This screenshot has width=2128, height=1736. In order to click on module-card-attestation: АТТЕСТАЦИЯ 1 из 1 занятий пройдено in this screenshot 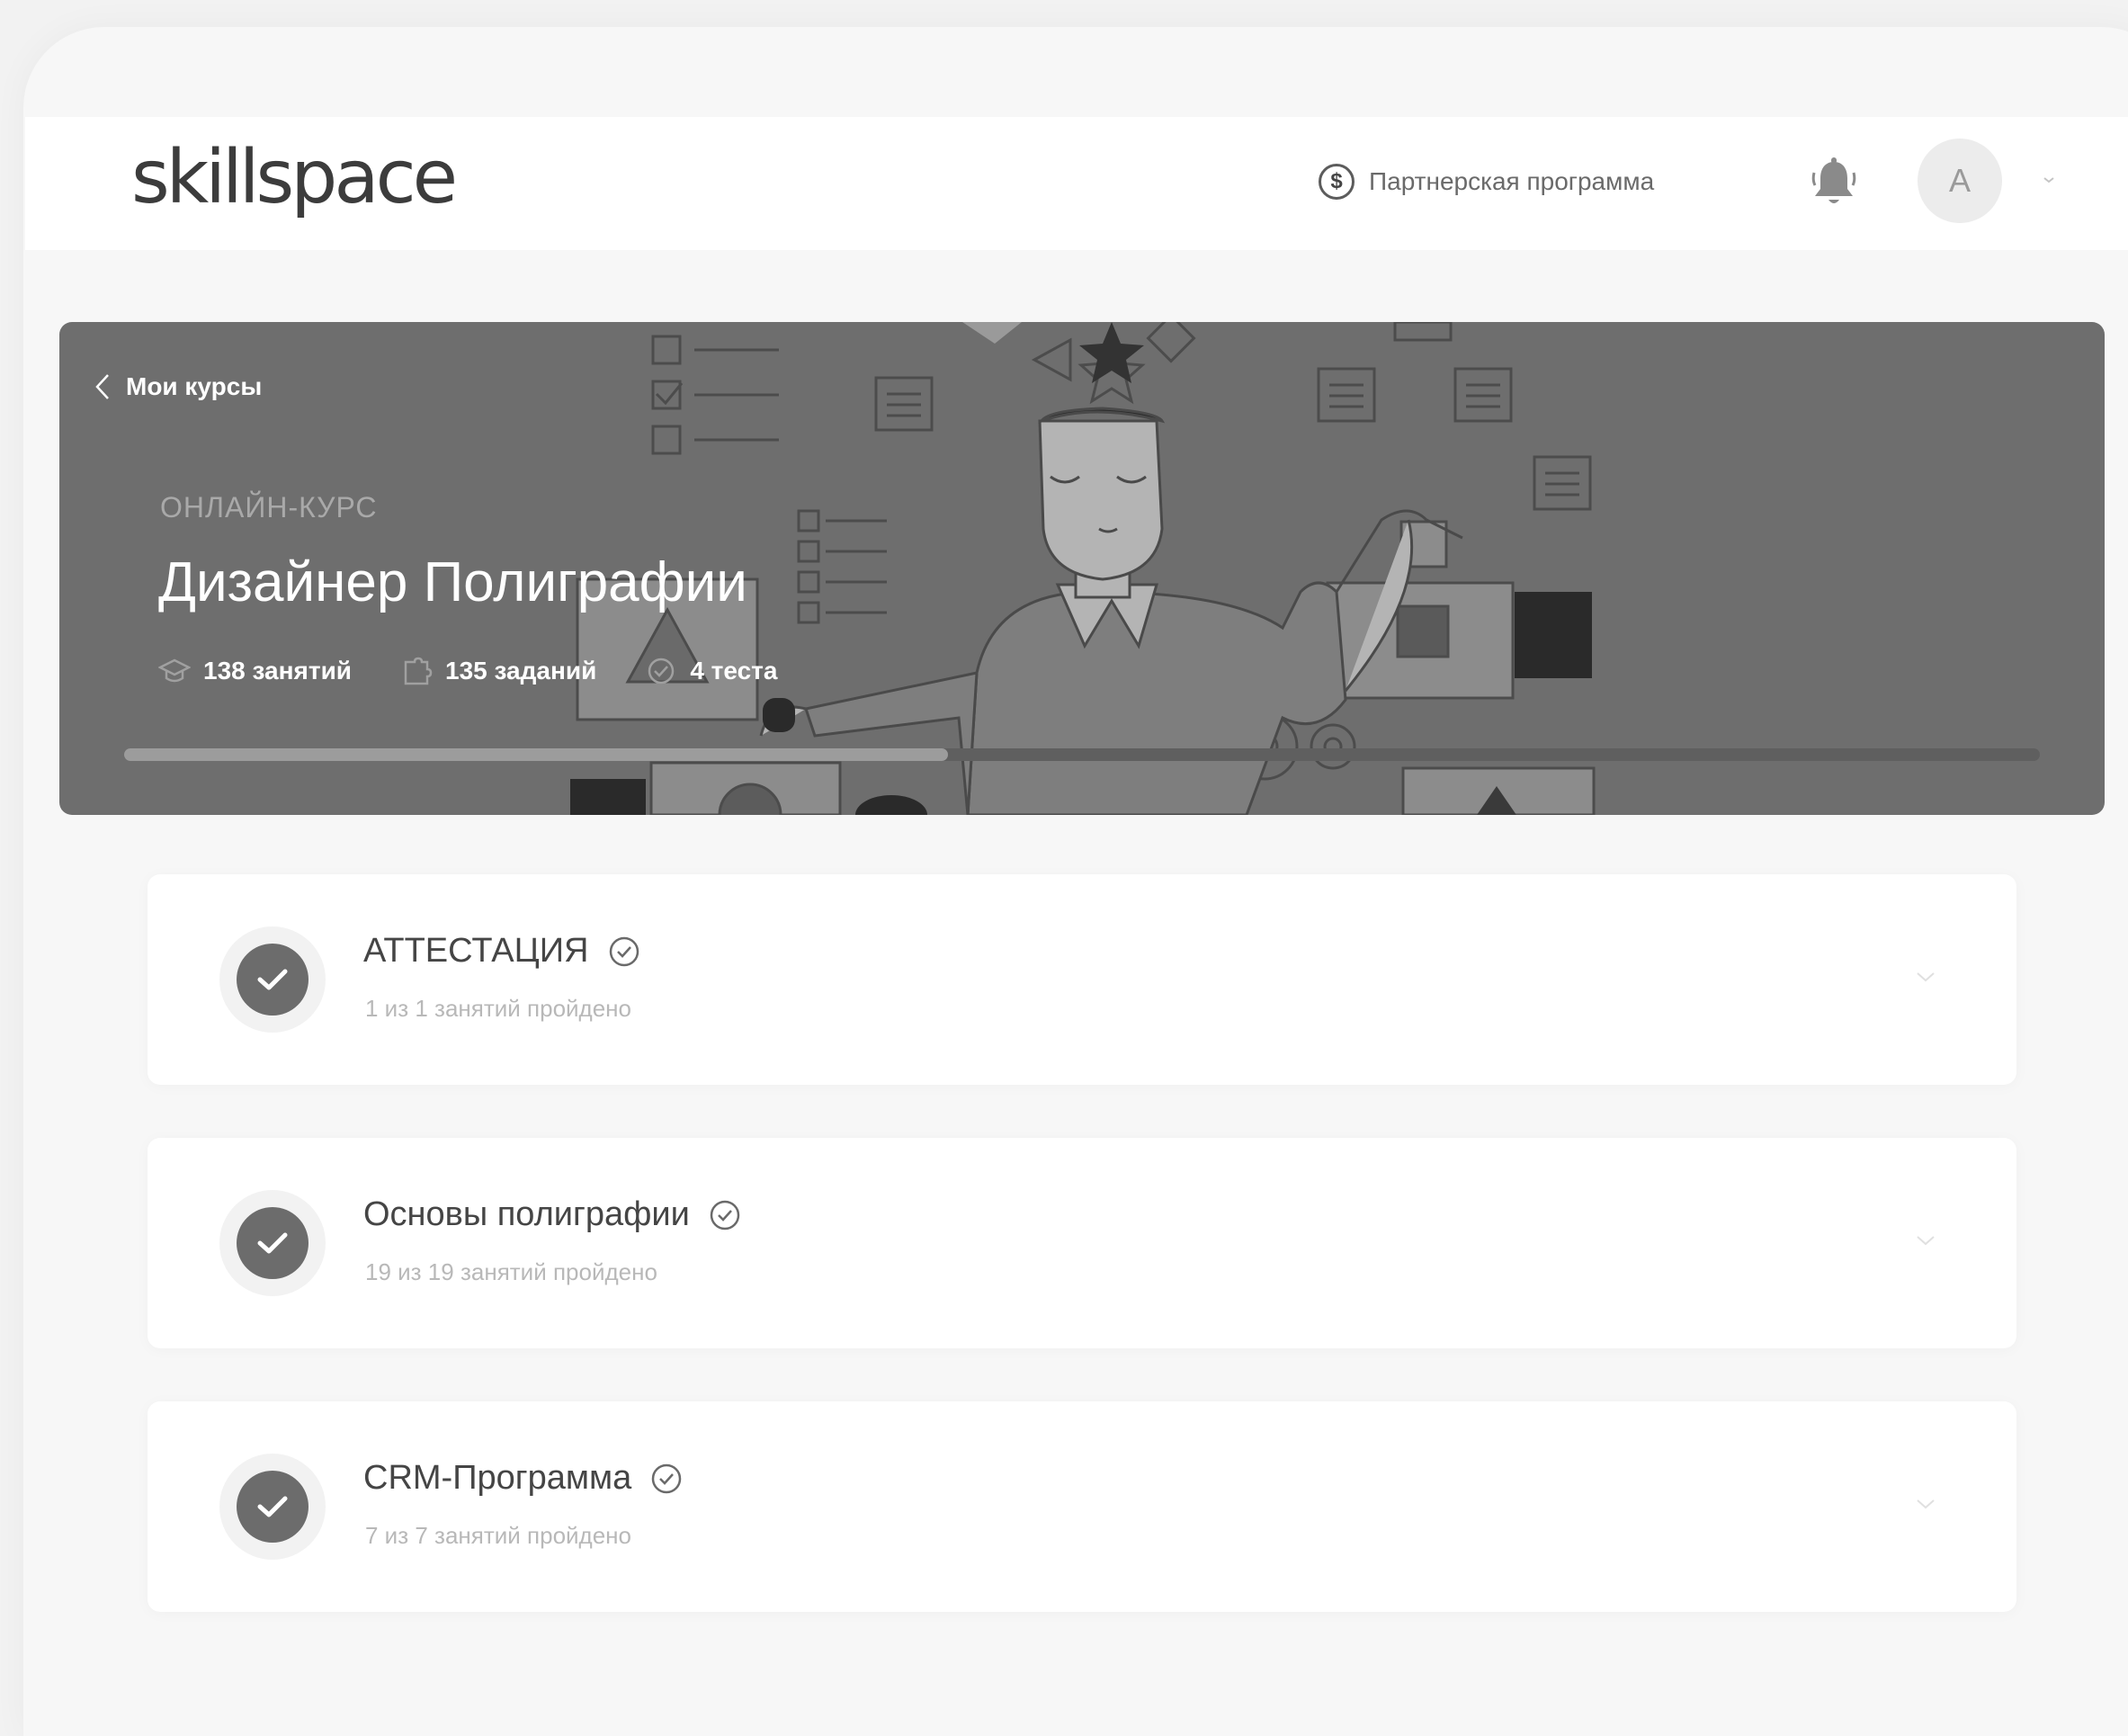, I will do `click(1082, 979)`.